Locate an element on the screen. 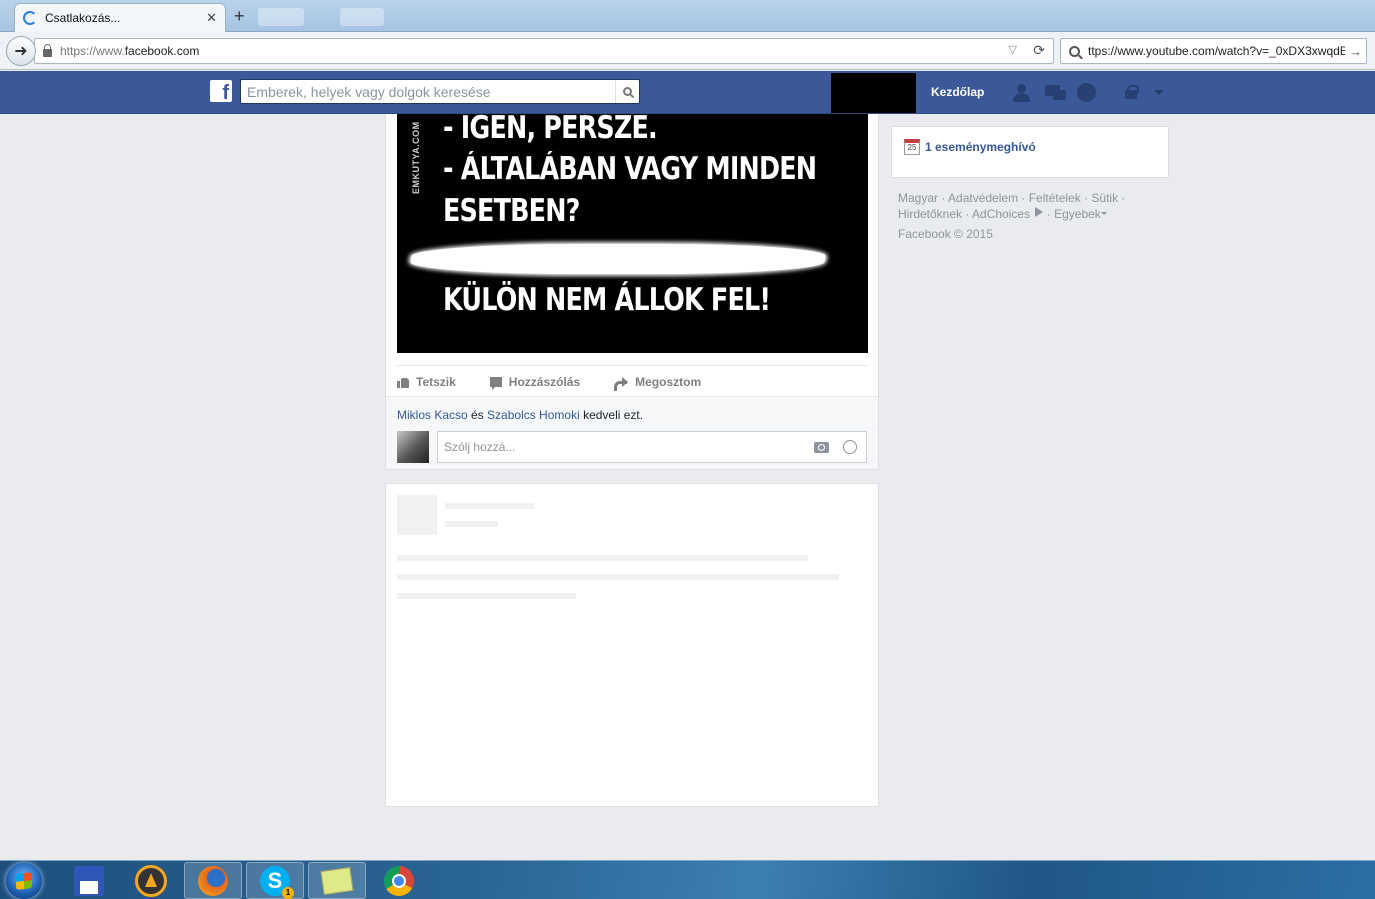 The height and width of the screenshot is (899, 1375). placeholder-avatar is located at coordinates (417, 515).